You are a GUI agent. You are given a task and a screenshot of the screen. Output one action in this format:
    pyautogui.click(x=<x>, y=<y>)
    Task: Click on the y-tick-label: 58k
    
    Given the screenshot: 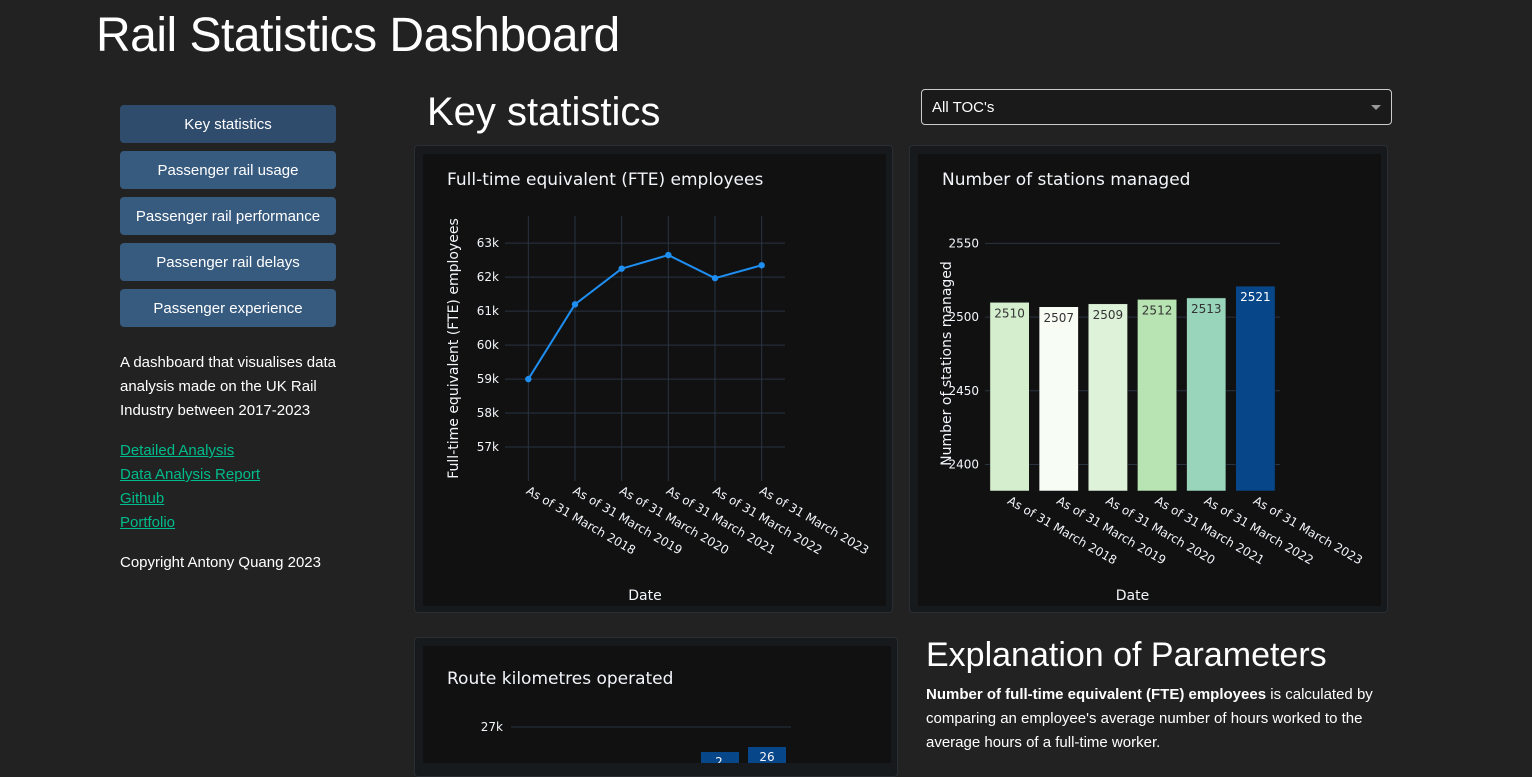 What is the action you would take?
    pyautogui.click(x=488, y=413)
    